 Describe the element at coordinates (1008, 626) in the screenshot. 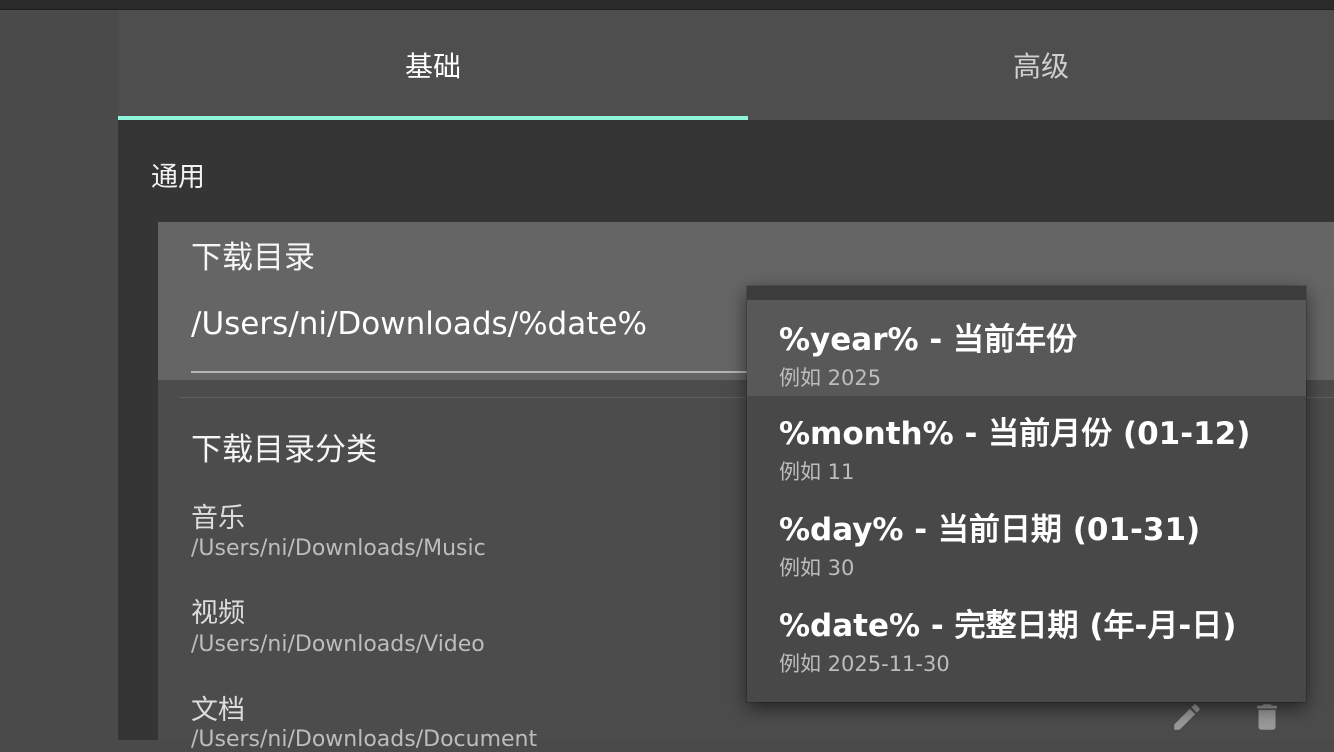

I see `menu-item-title: %date% - 完整日期 (年-月-日)` at that location.